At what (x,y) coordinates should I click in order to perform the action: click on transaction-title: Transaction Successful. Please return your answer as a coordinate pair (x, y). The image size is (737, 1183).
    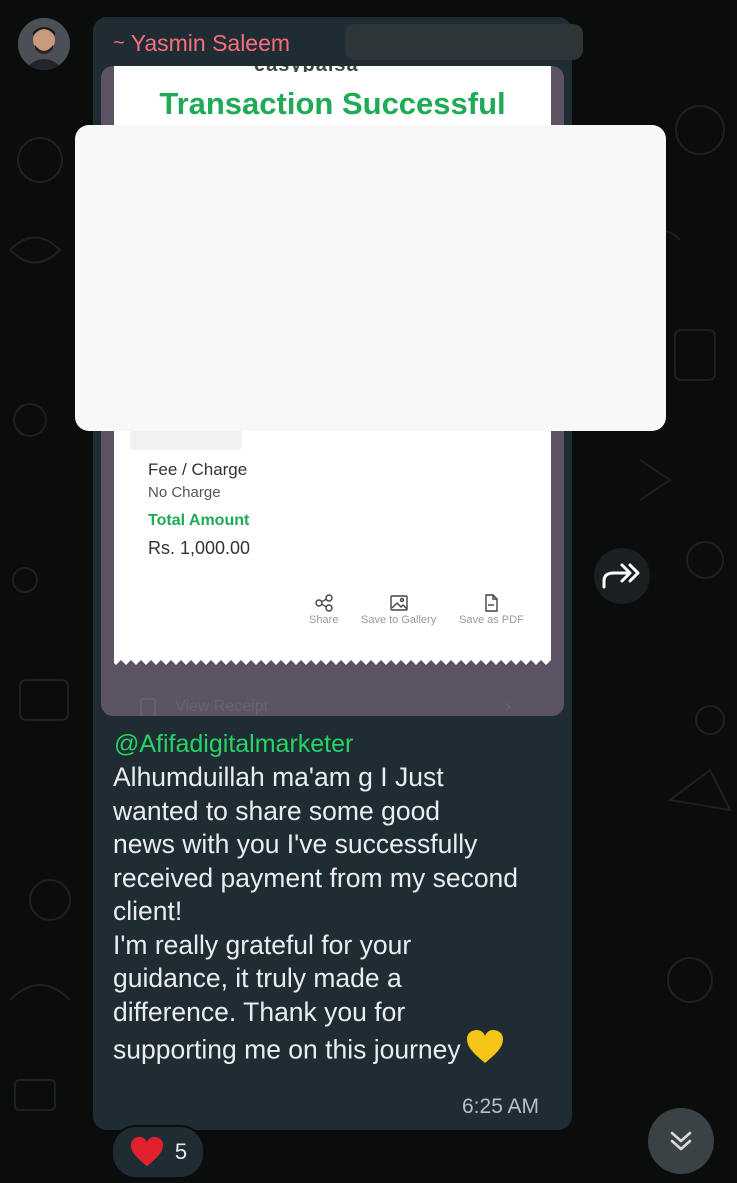
    Looking at the image, I should click on (332, 103).